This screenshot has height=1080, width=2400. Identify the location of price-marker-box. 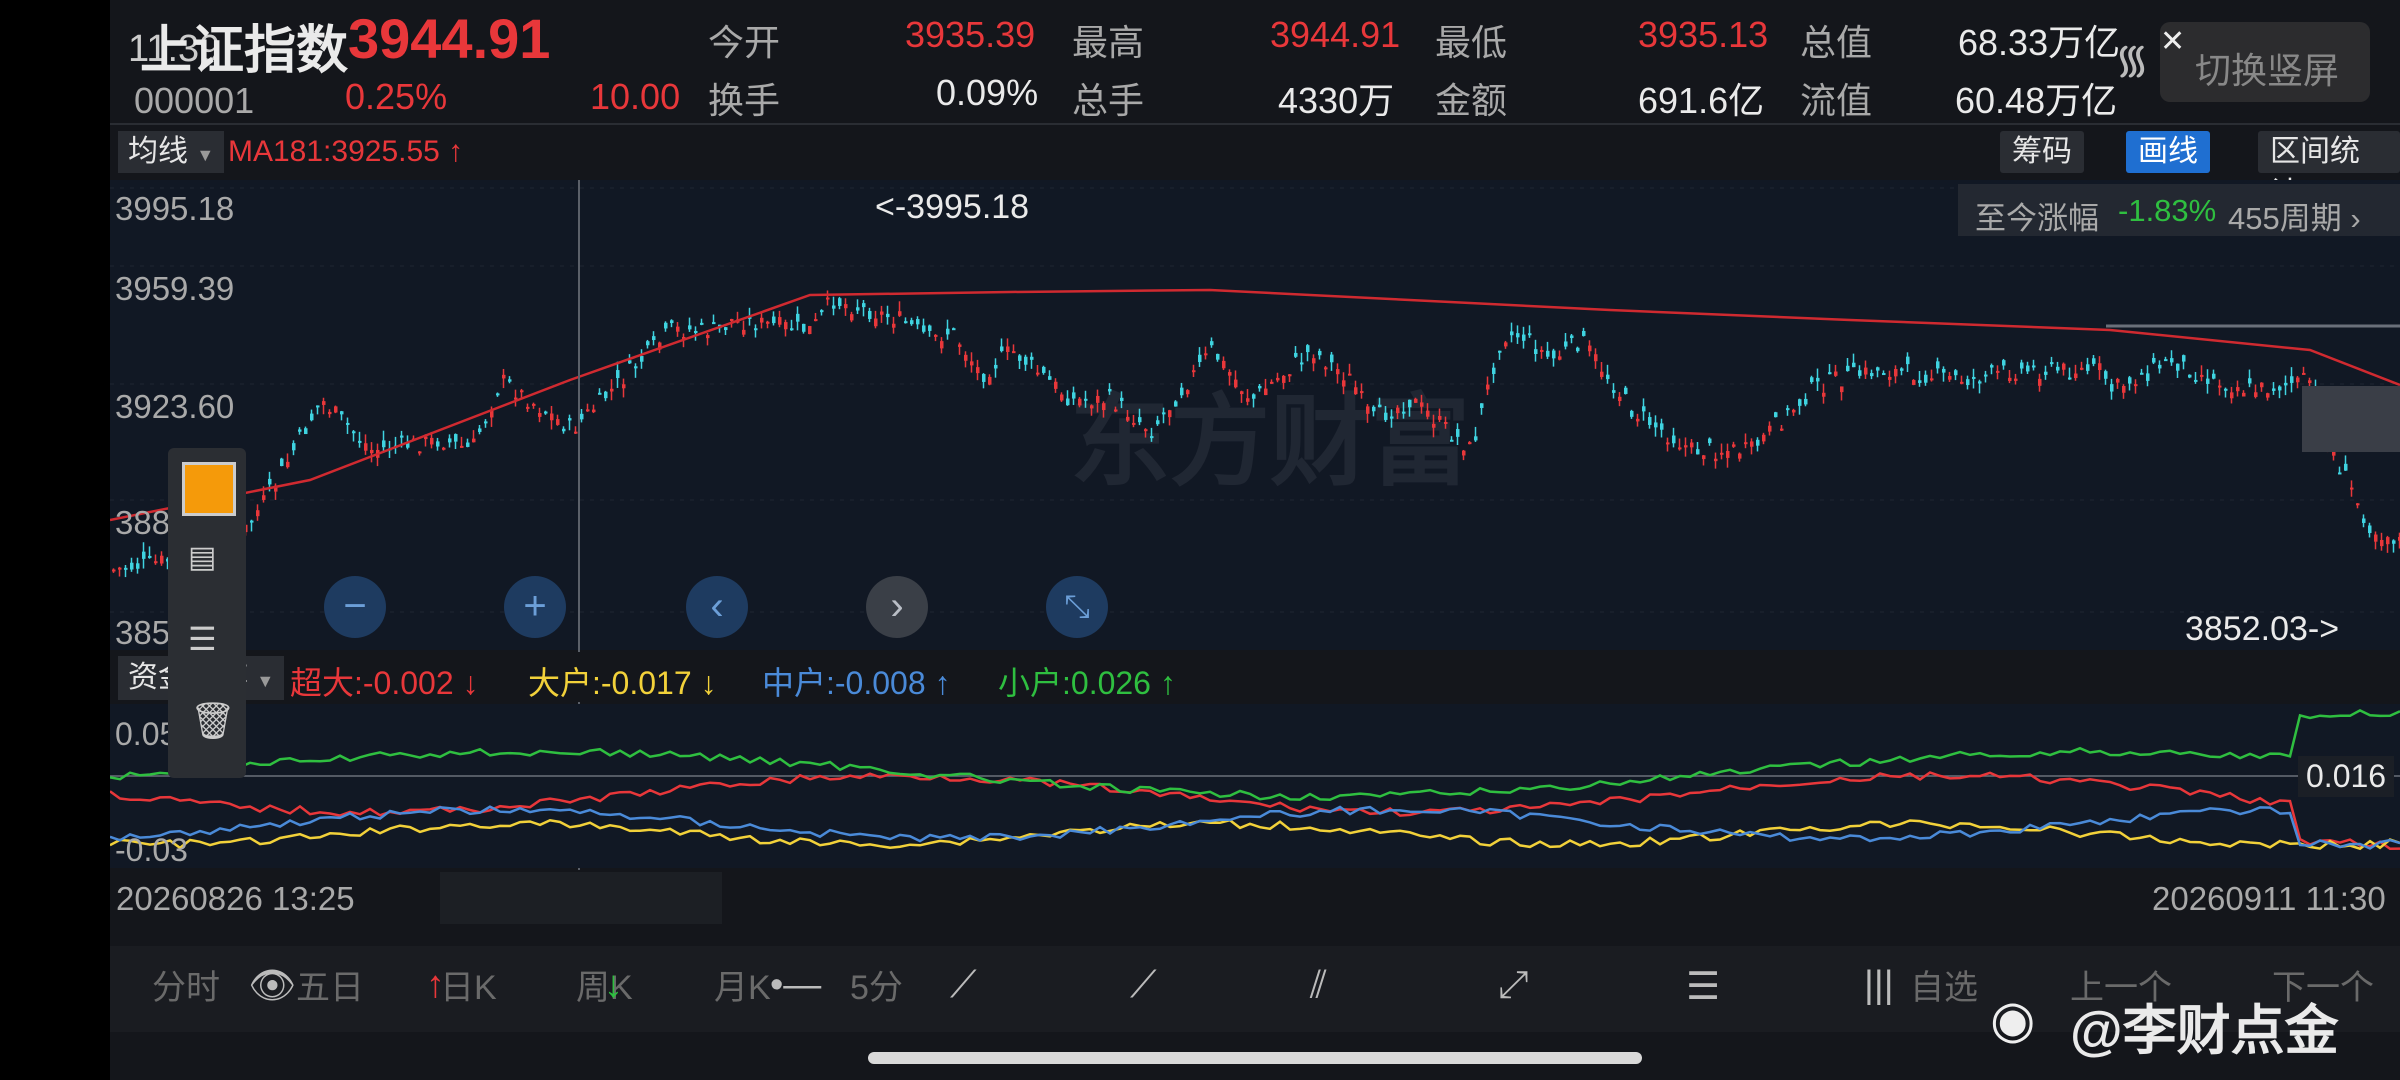
(2351, 419).